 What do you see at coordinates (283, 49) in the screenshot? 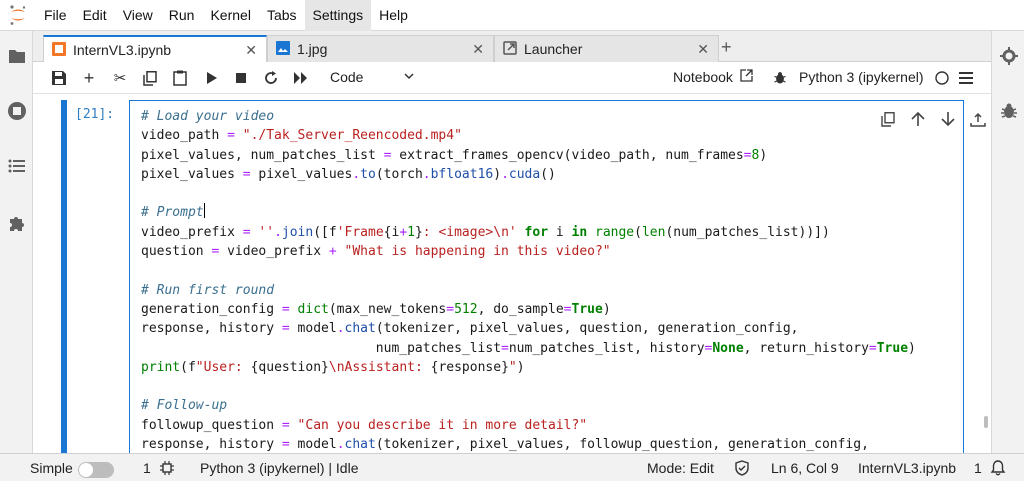
I see `image-icon` at bounding box center [283, 49].